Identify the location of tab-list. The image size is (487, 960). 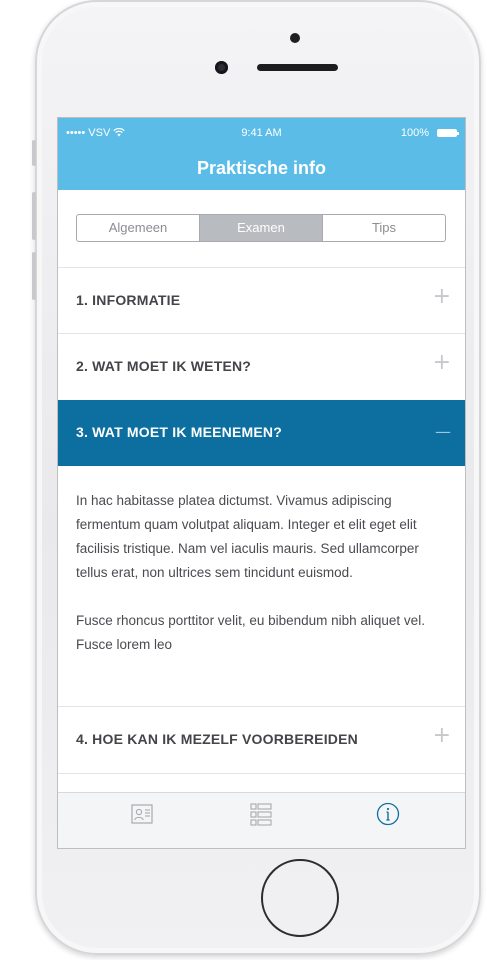
(261, 820).